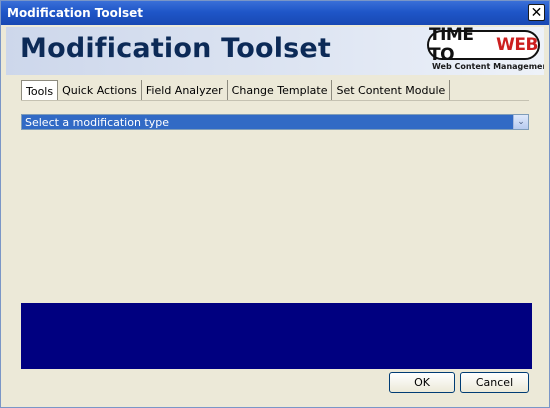  Describe the element at coordinates (275, 122) in the screenshot. I see `modification-type-select: Select a modification type ⌄` at that location.